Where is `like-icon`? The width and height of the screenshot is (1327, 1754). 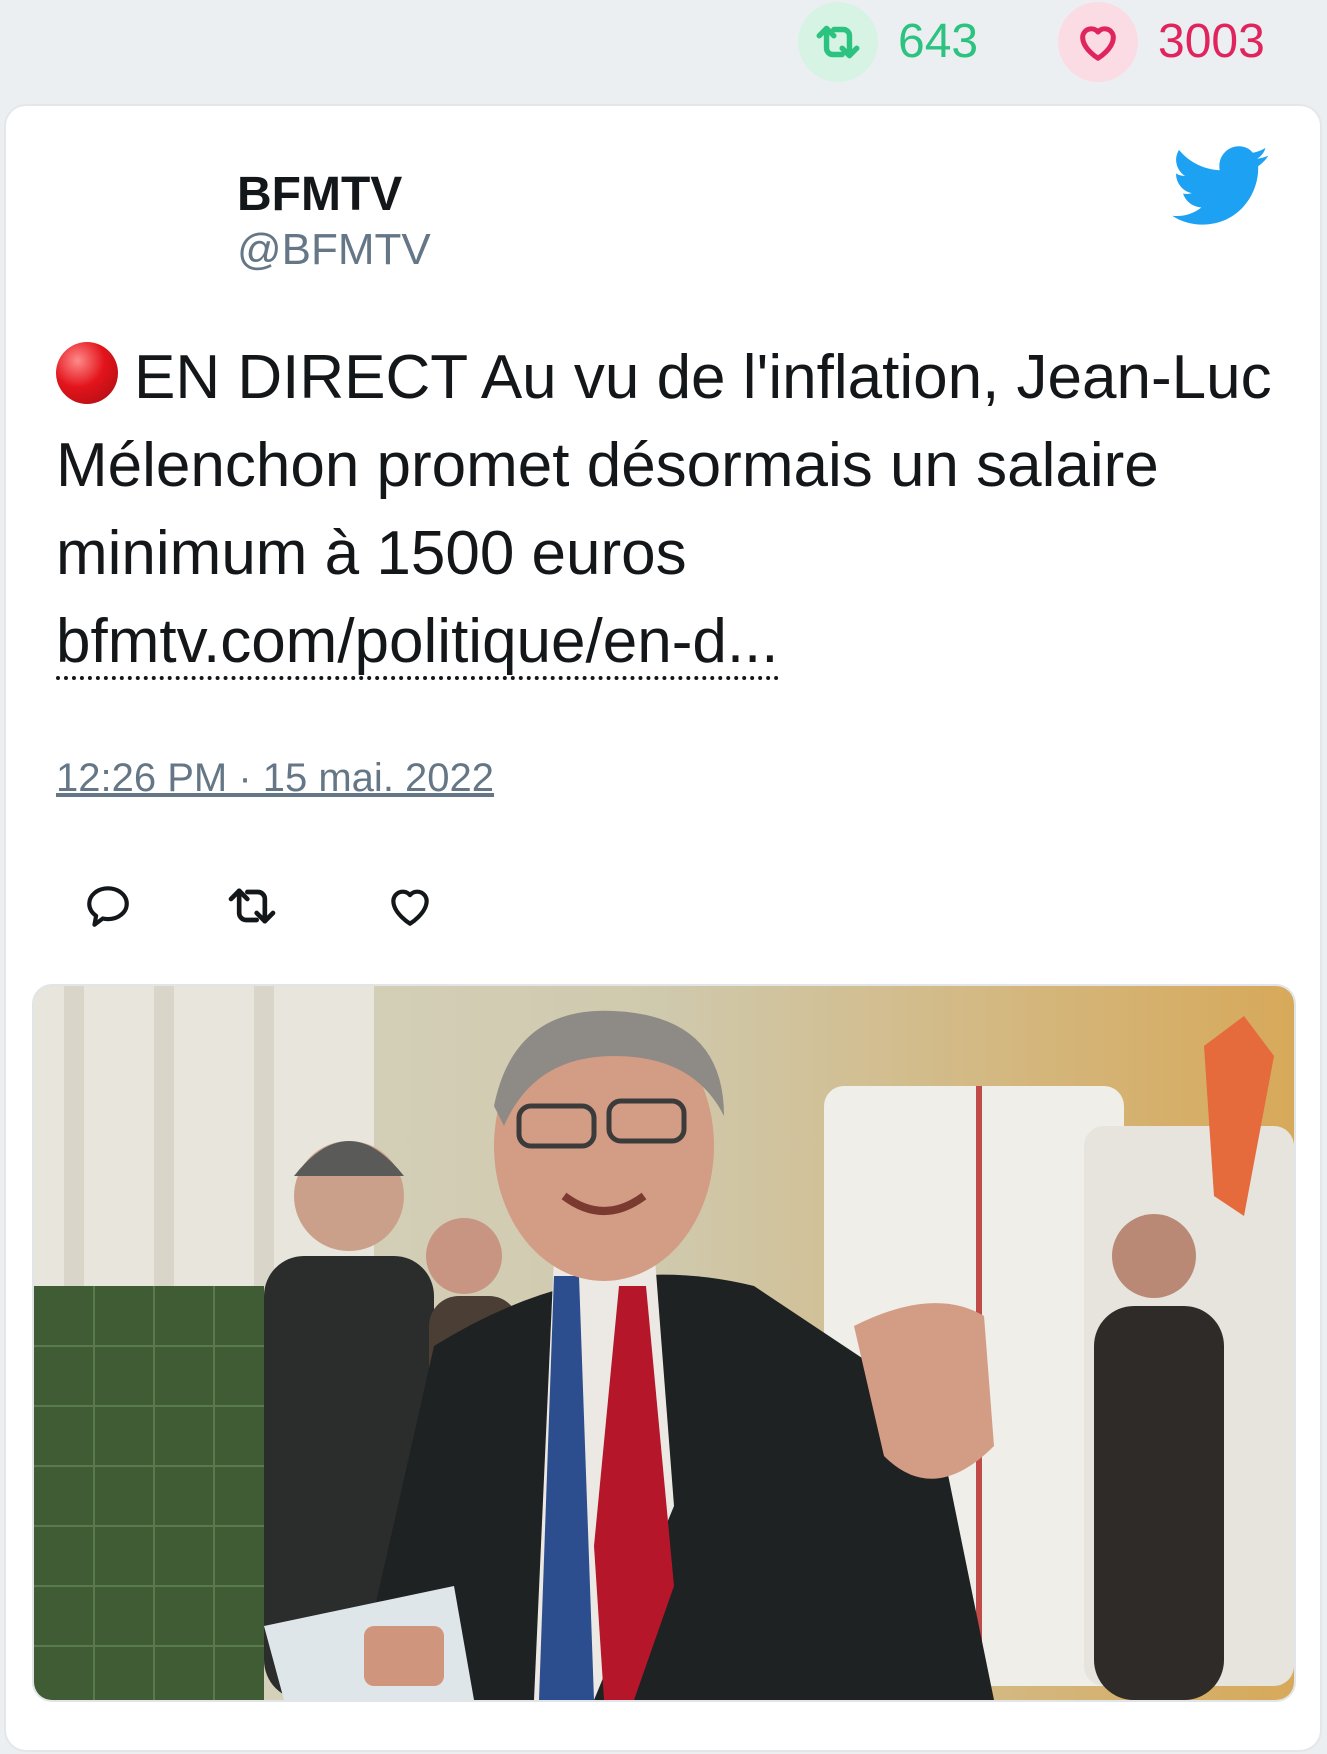 like-icon is located at coordinates (410, 907).